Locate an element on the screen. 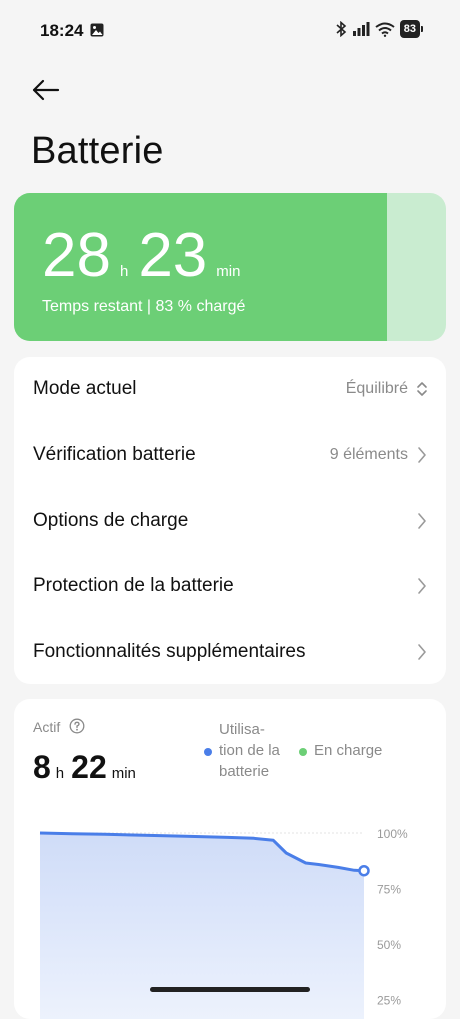 The height and width of the screenshot is (1019, 460). remaining-subtitle: Temps restant | 83 % chargé is located at coordinates (144, 306).